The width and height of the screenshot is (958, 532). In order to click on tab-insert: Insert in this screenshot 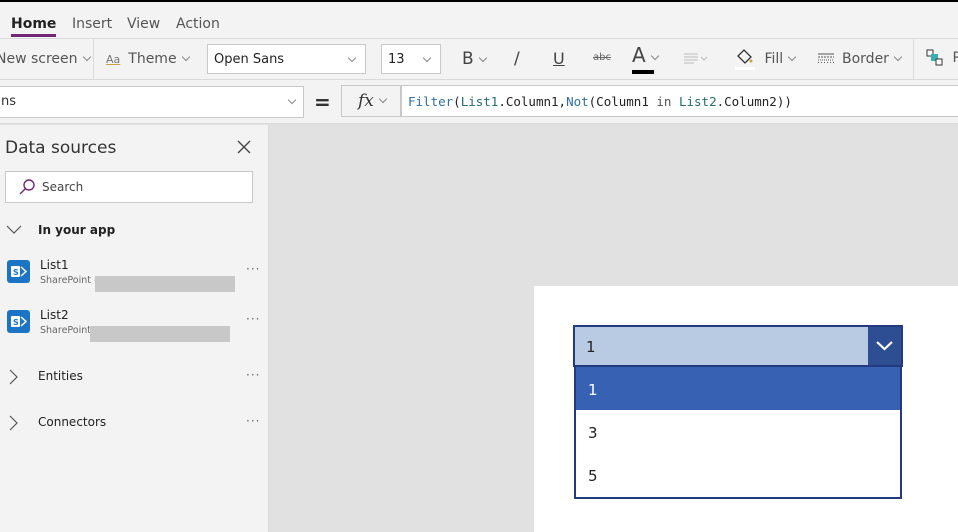, I will do `click(92, 24)`.